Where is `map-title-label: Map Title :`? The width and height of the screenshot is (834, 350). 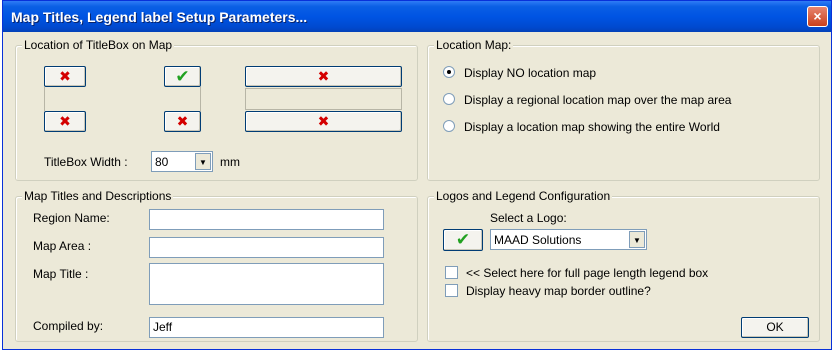 map-title-label: Map Title : is located at coordinates (61, 274).